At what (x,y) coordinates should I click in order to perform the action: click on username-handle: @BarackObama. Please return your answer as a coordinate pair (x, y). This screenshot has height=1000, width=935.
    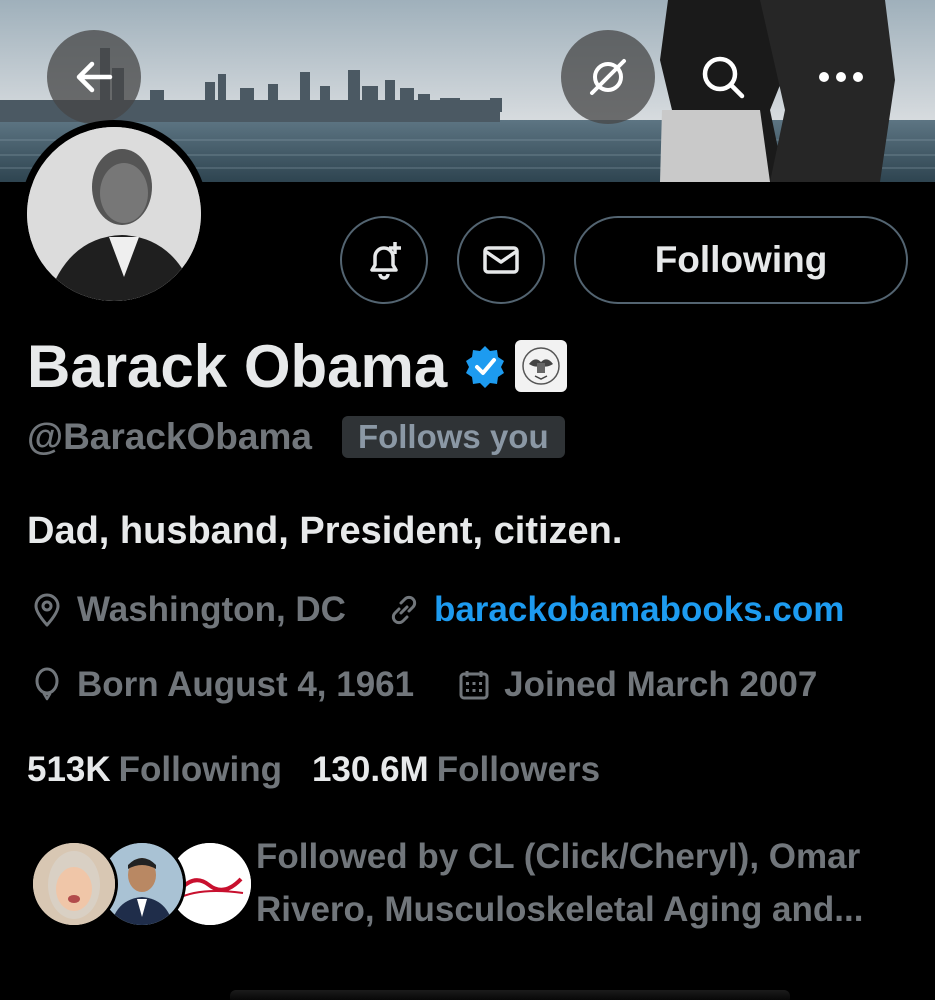
    Looking at the image, I should click on (169, 436).